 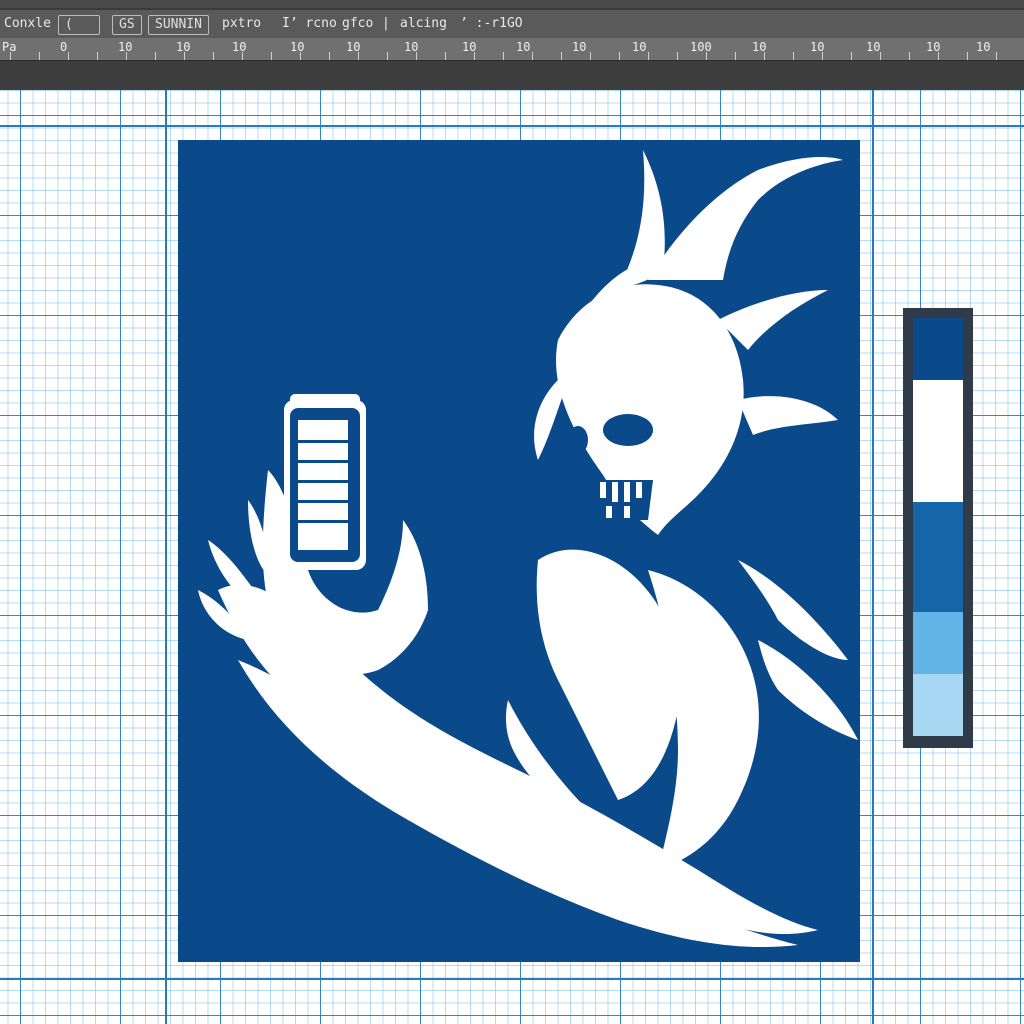 What do you see at coordinates (178, 25) in the screenshot?
I see `menu-item-sunnin: SUNNIN` at bounding box center [178, 25].